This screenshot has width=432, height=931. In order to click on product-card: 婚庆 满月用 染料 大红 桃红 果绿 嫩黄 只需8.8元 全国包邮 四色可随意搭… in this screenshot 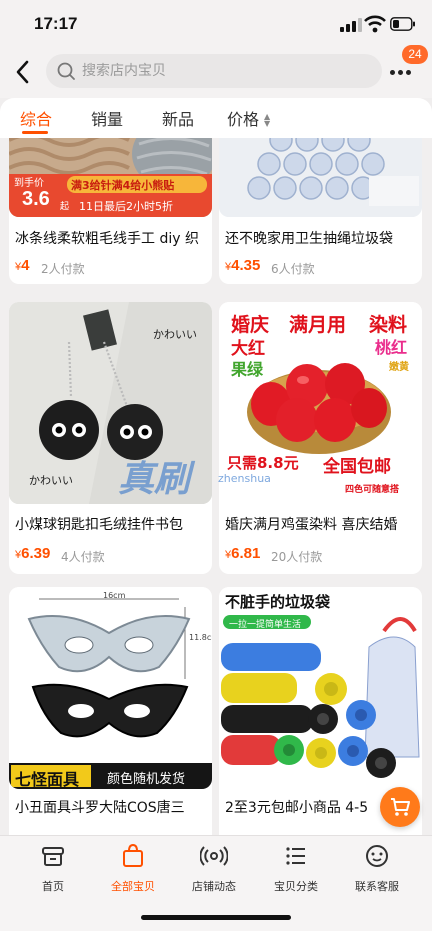, I will do `click(320, 438)`.